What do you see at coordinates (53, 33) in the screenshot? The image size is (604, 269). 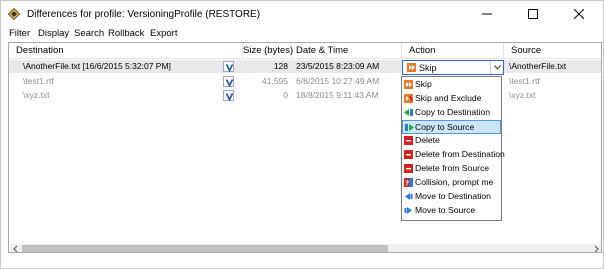 I see `menu-display: Display` at bounding box center [53, 33].